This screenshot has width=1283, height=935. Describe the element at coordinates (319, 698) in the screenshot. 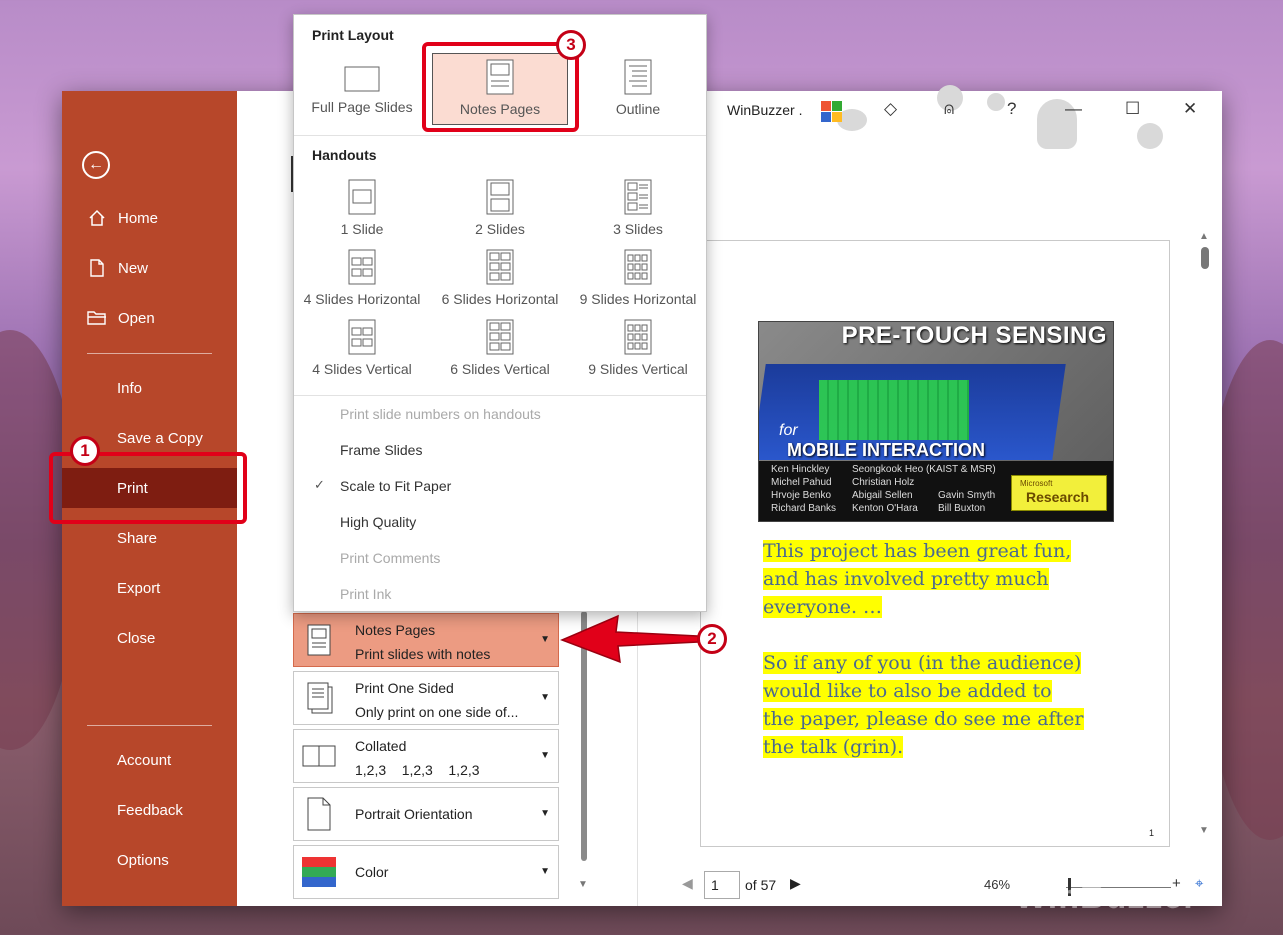

I see `one-sided-icon` at that location.